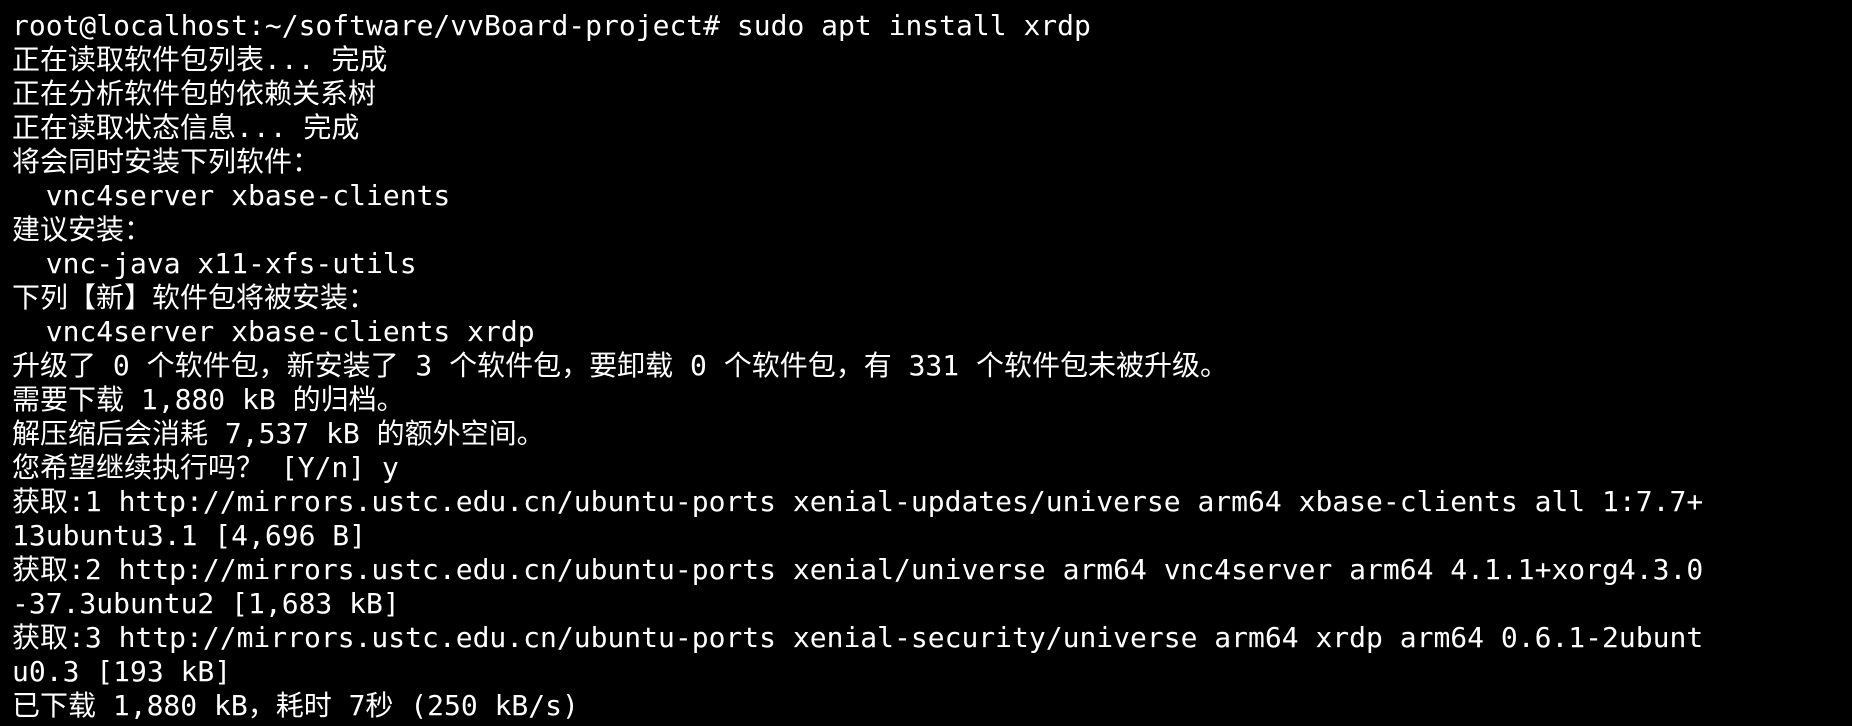 Image resolution: width=1852 pixels, height=726 pixels. What do you see at coordinates (205, 467) in the screenshot?
I see `terminal-line: 您希望继续执行吗？ [Y/n] y` at bounding box center [205, 467].